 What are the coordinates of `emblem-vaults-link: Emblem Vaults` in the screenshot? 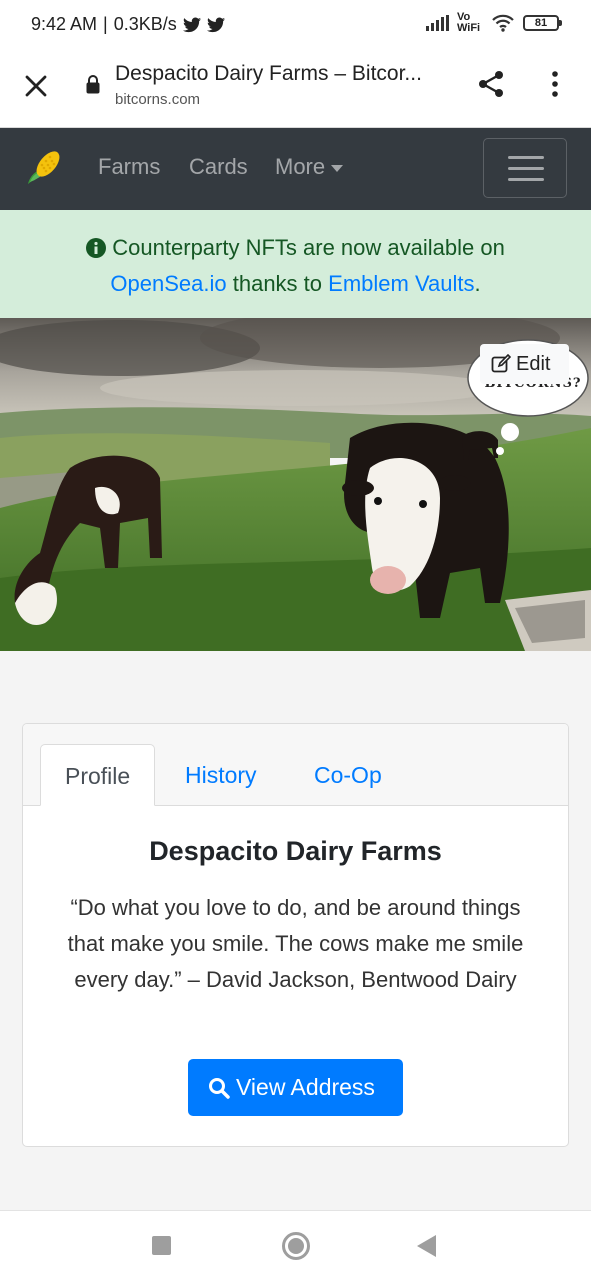 It's located at (401, 283).